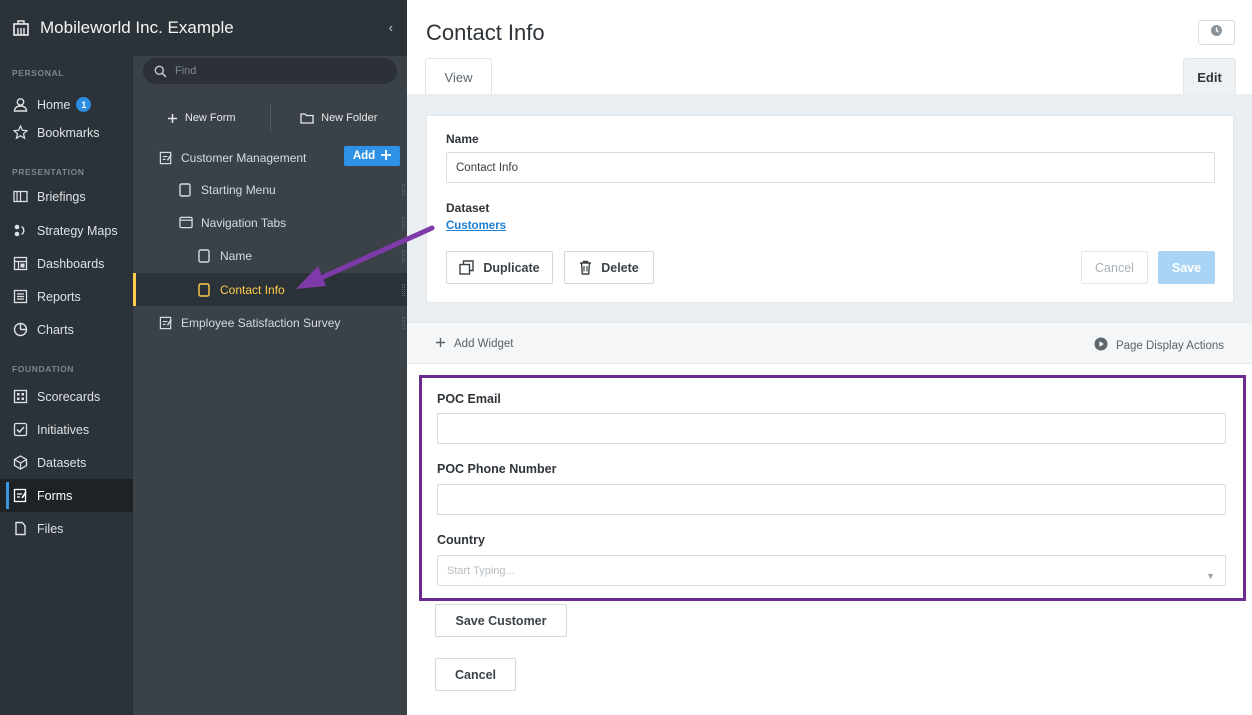 This screenshot has width=1252, height=715. Describe the element at coordinates (462, 139) in the screenshot. I see `name-label: Name` at that location.